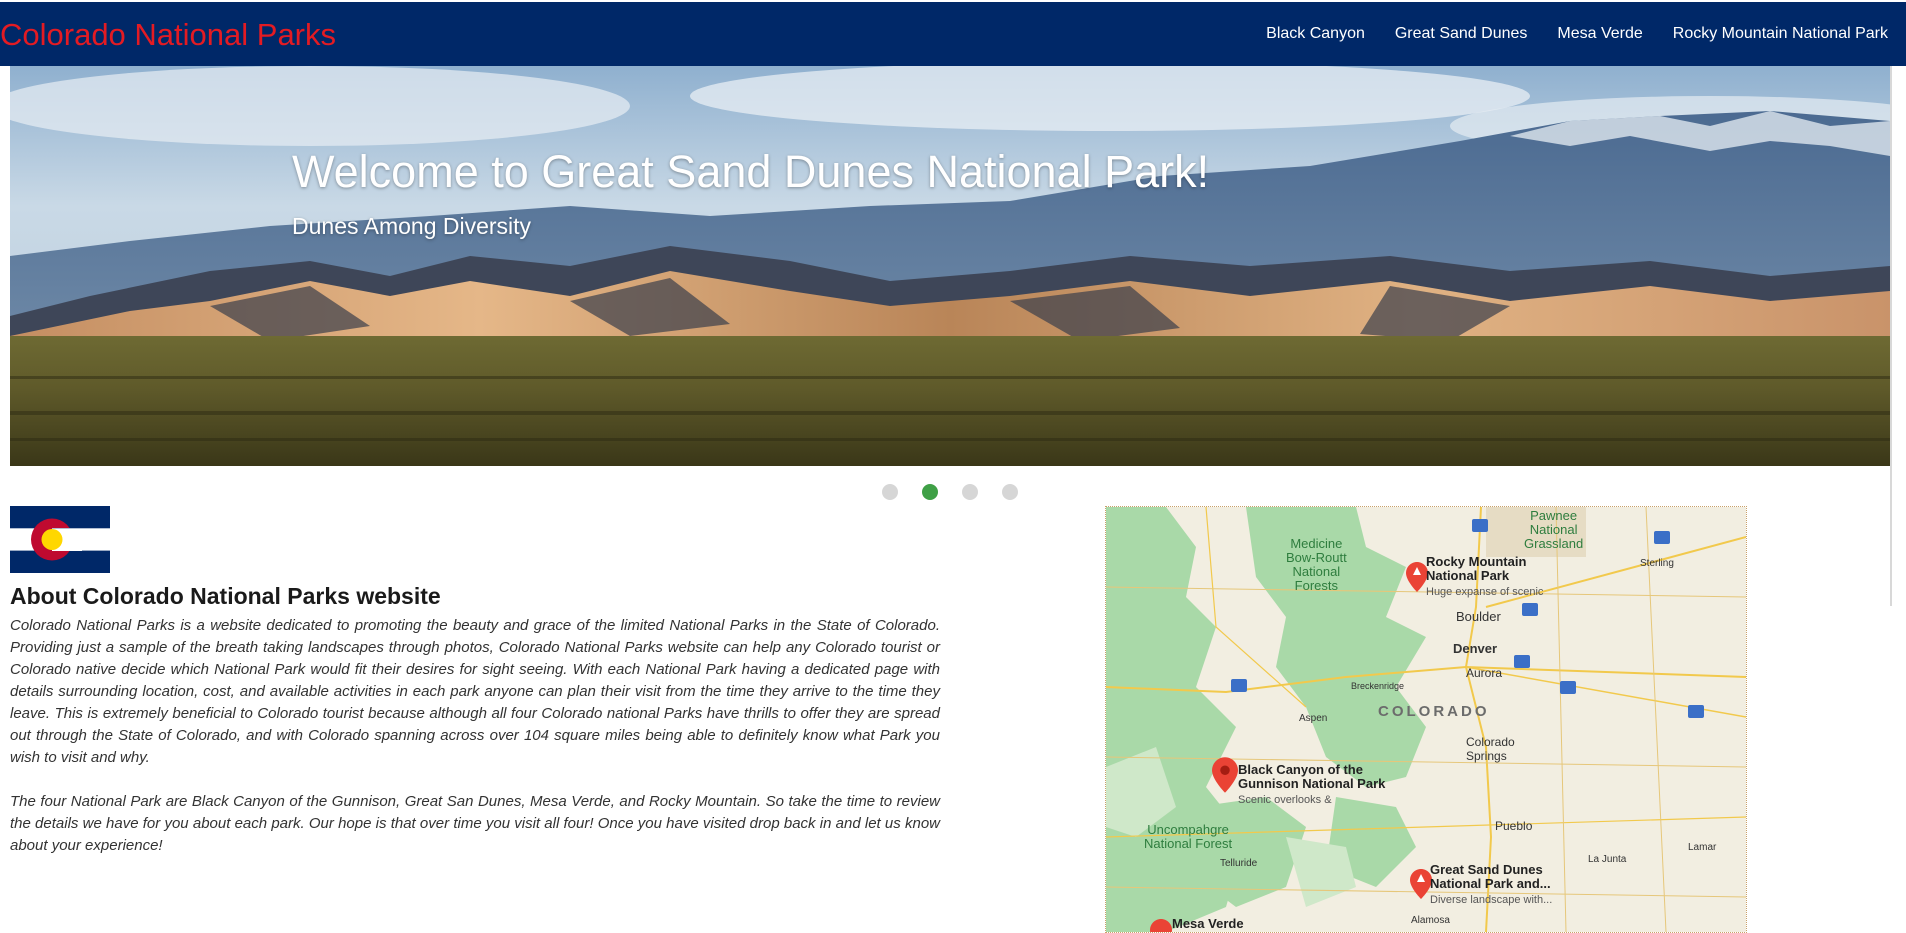 The image size is (1906, 933). Describe the element at coordinates (60, 539) in the screenshot. I see `colorado-flag-image` at that location.